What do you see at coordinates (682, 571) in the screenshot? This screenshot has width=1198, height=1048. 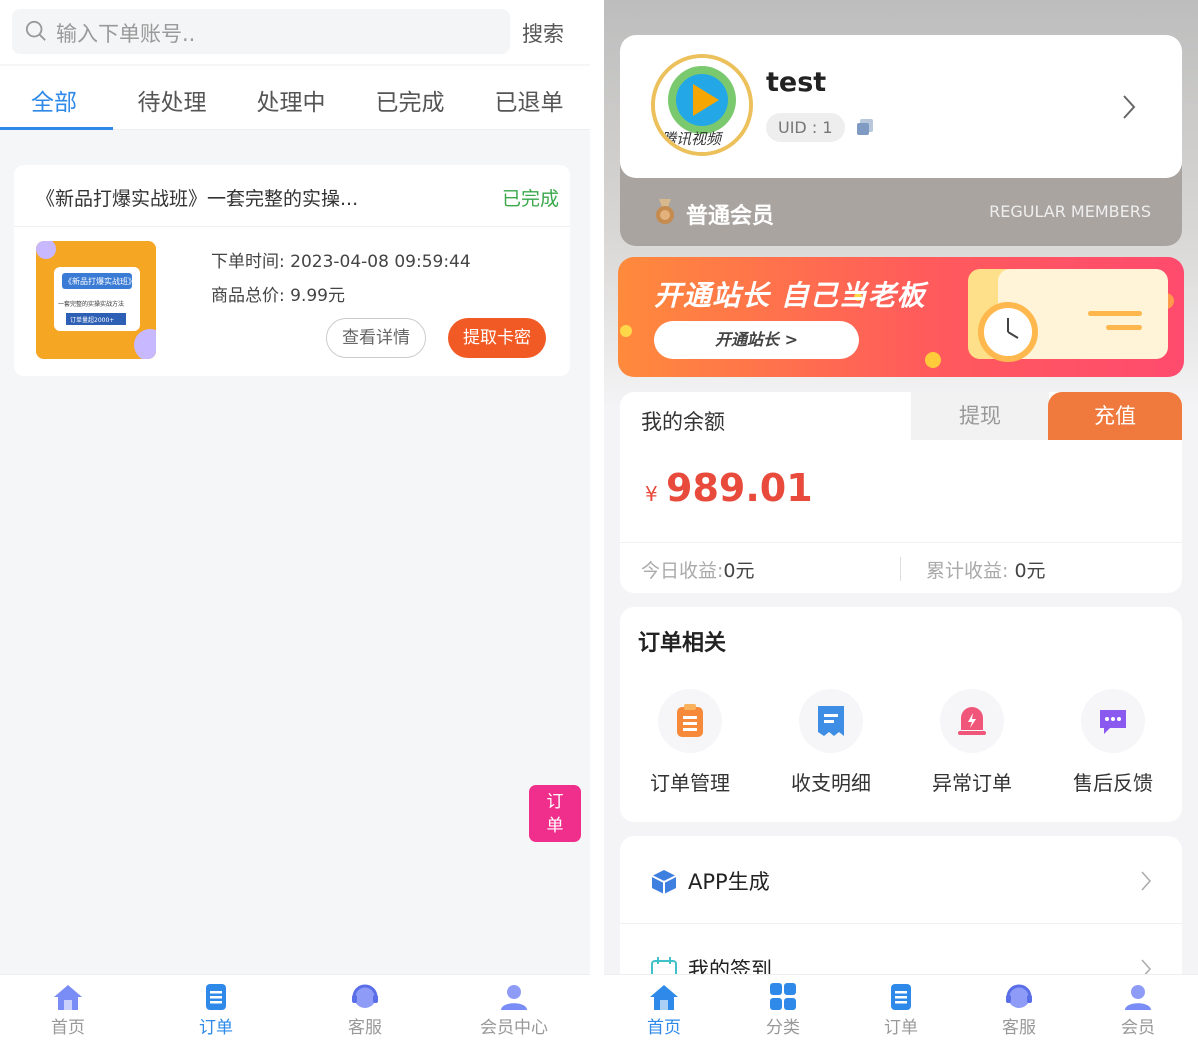 I see `today-earnings-label: 今日收益:` at bounding box center [682, 571].